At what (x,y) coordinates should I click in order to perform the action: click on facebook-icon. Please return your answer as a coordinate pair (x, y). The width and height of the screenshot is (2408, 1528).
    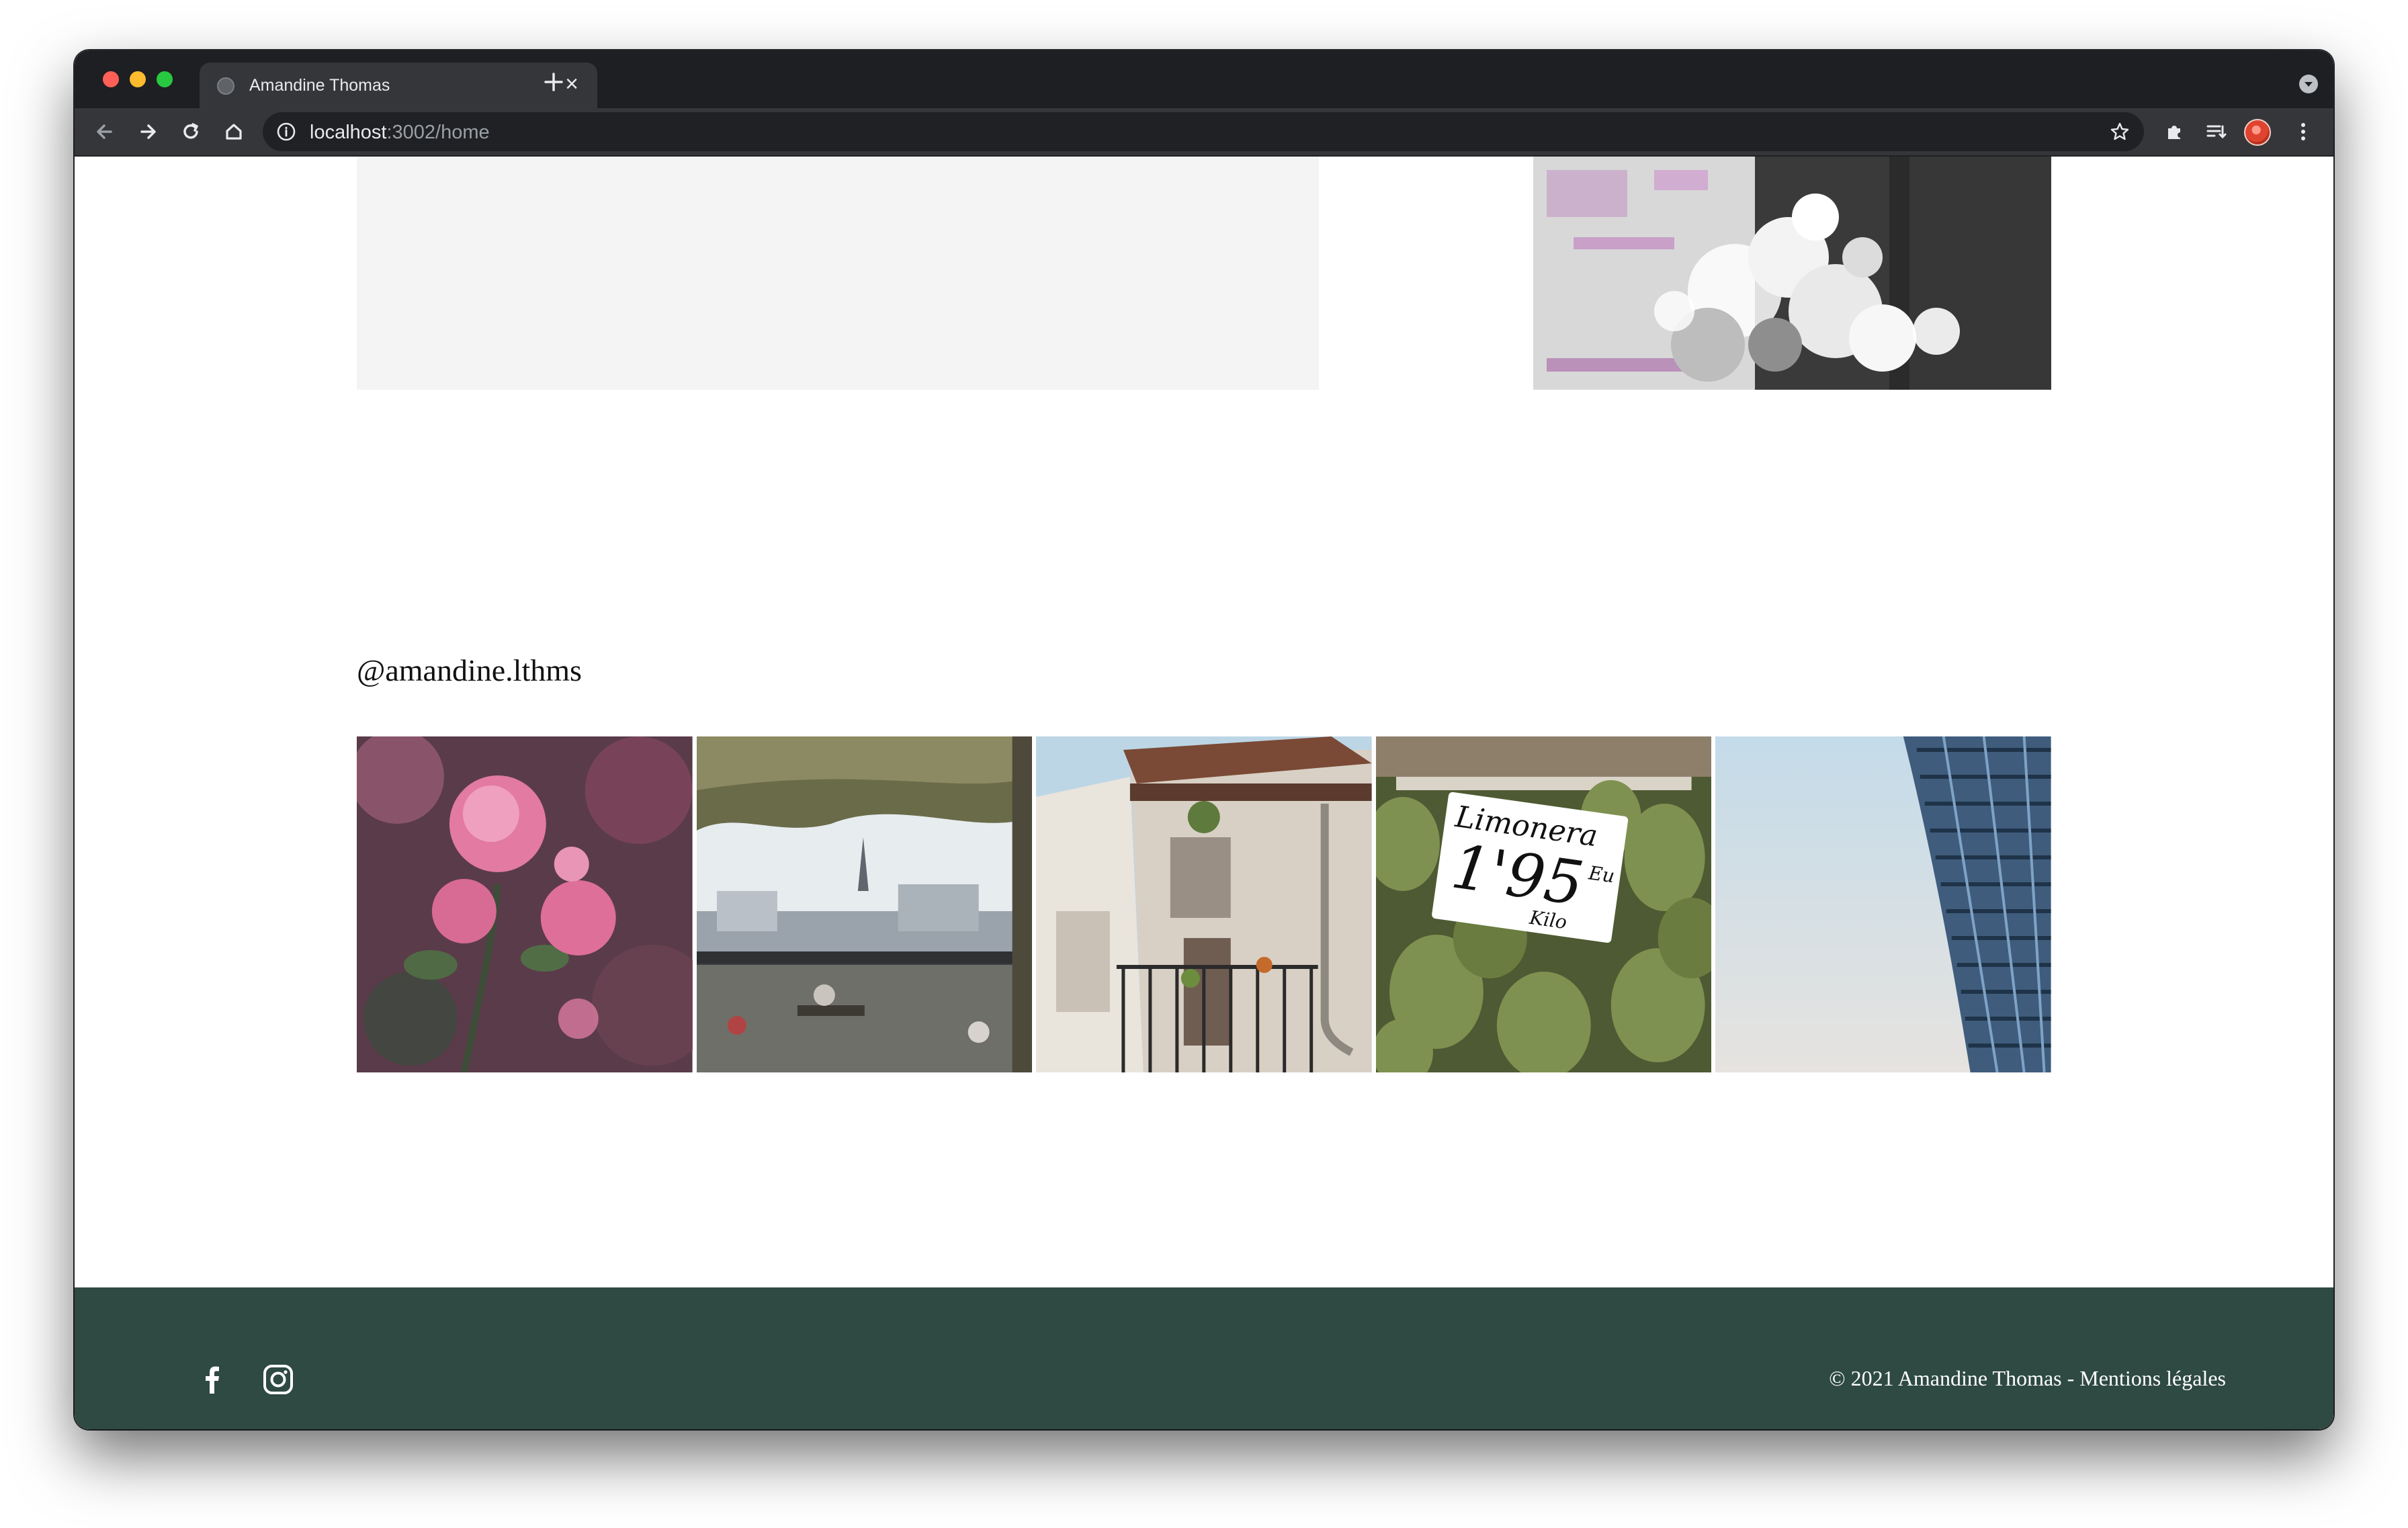
    Looking at the image, I should click on (212, 1380).